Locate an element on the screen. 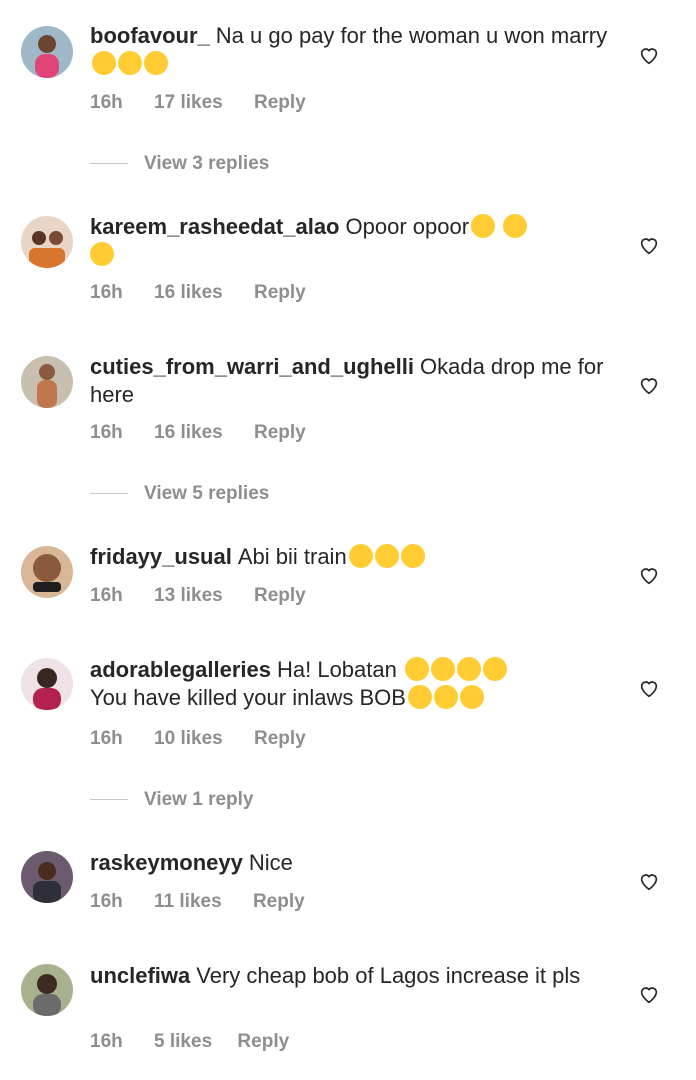  comment-text: raskeymoneyy Nice is located at coordinates (350, 863).